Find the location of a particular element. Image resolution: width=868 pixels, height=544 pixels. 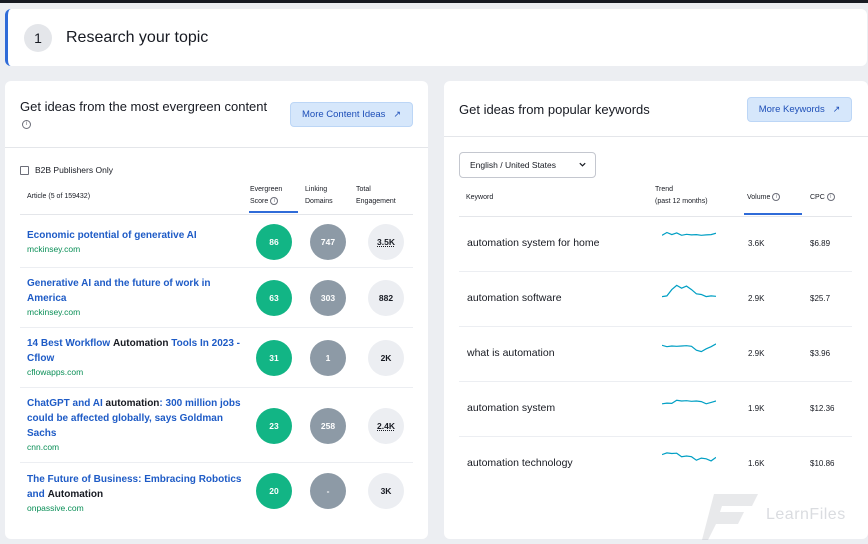

table-row: automation system 1.9K $12.36 is located at coordinates (655, 409).